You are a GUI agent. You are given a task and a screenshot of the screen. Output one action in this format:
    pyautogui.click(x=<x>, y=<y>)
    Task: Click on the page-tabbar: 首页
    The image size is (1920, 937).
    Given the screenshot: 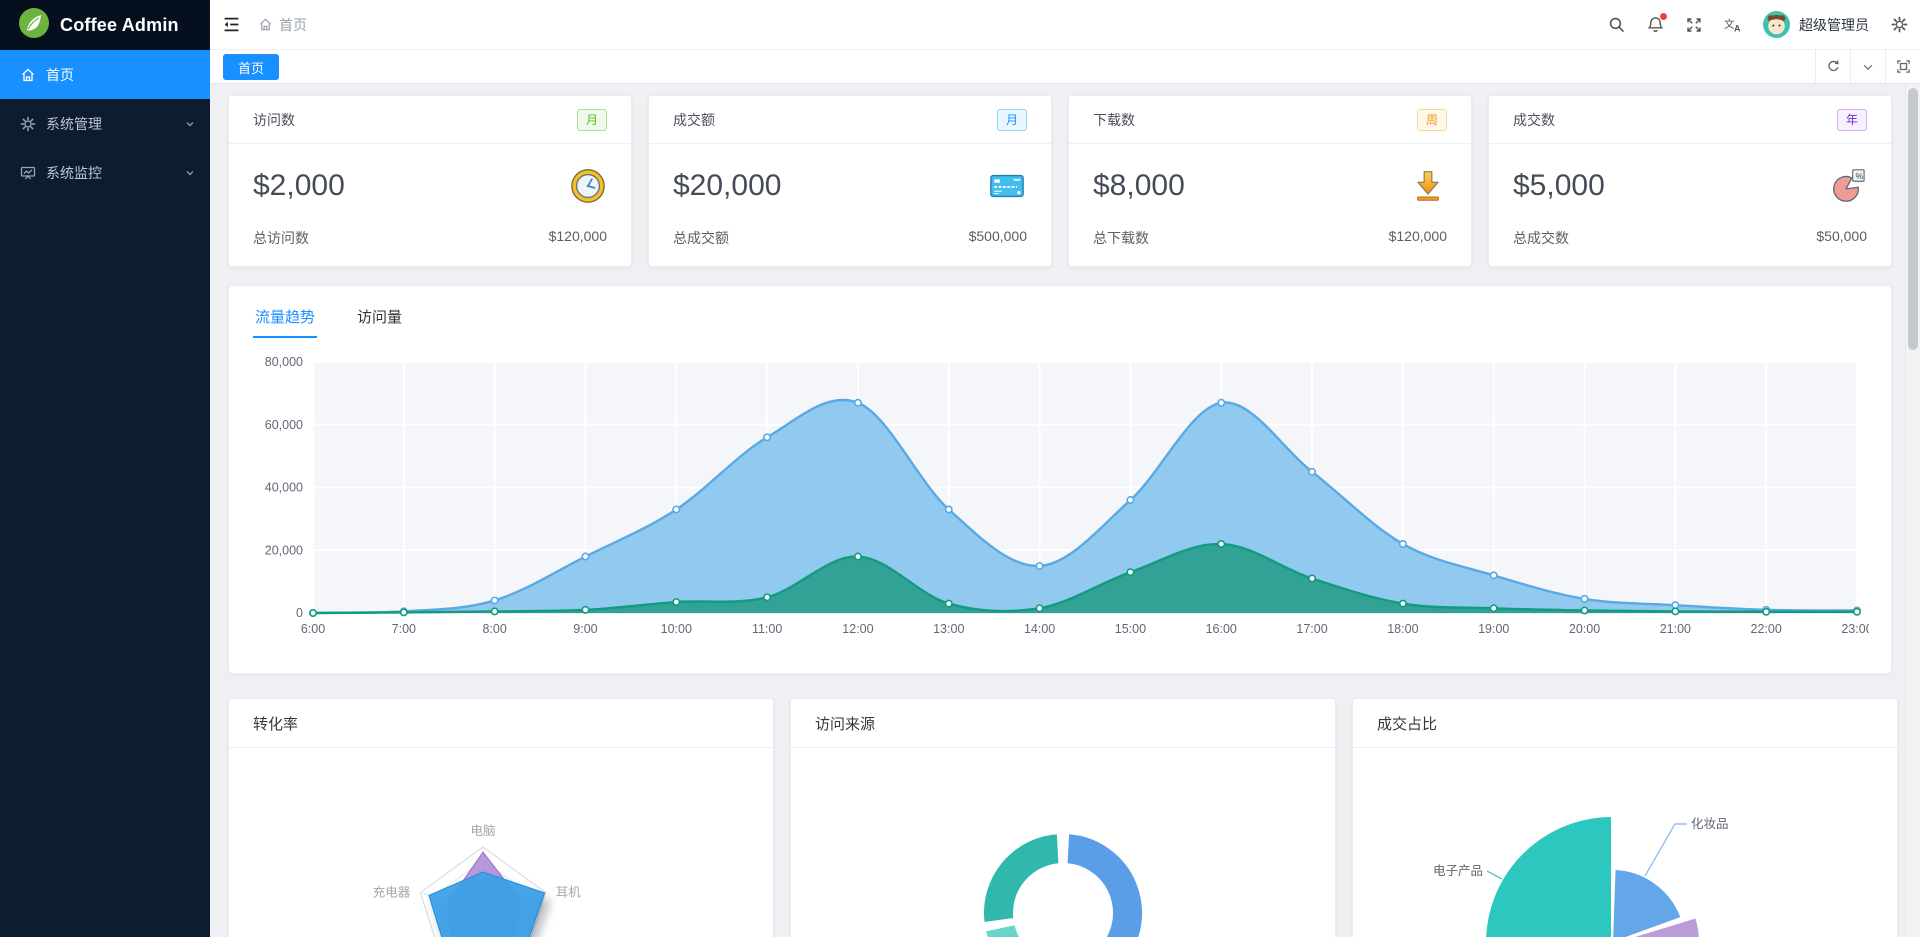 What is the action you would take?
    pyautogui.click(x=1065, y=67)
    